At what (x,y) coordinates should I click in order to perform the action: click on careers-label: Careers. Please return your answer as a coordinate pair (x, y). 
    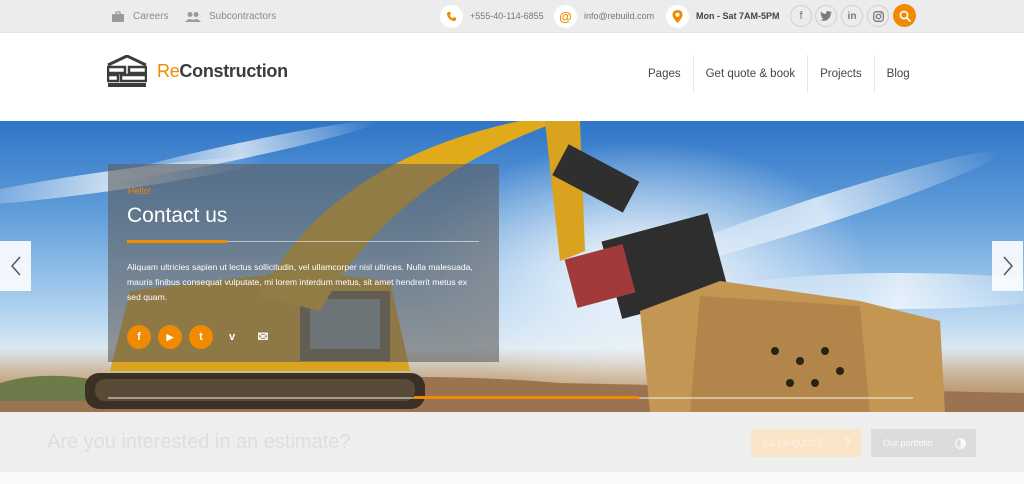
    Looking at the image, I should click on (151, 16).